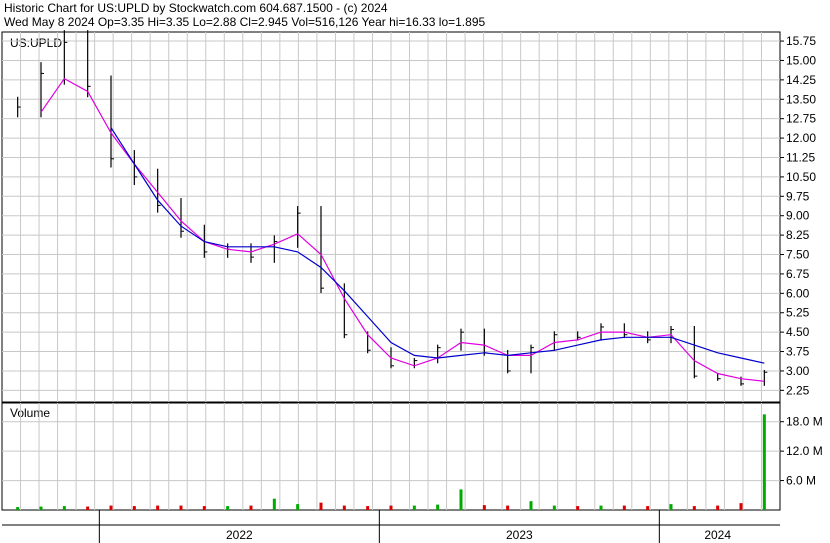  I want to click on symbol-label: US:UPLD, so click(36, 43).